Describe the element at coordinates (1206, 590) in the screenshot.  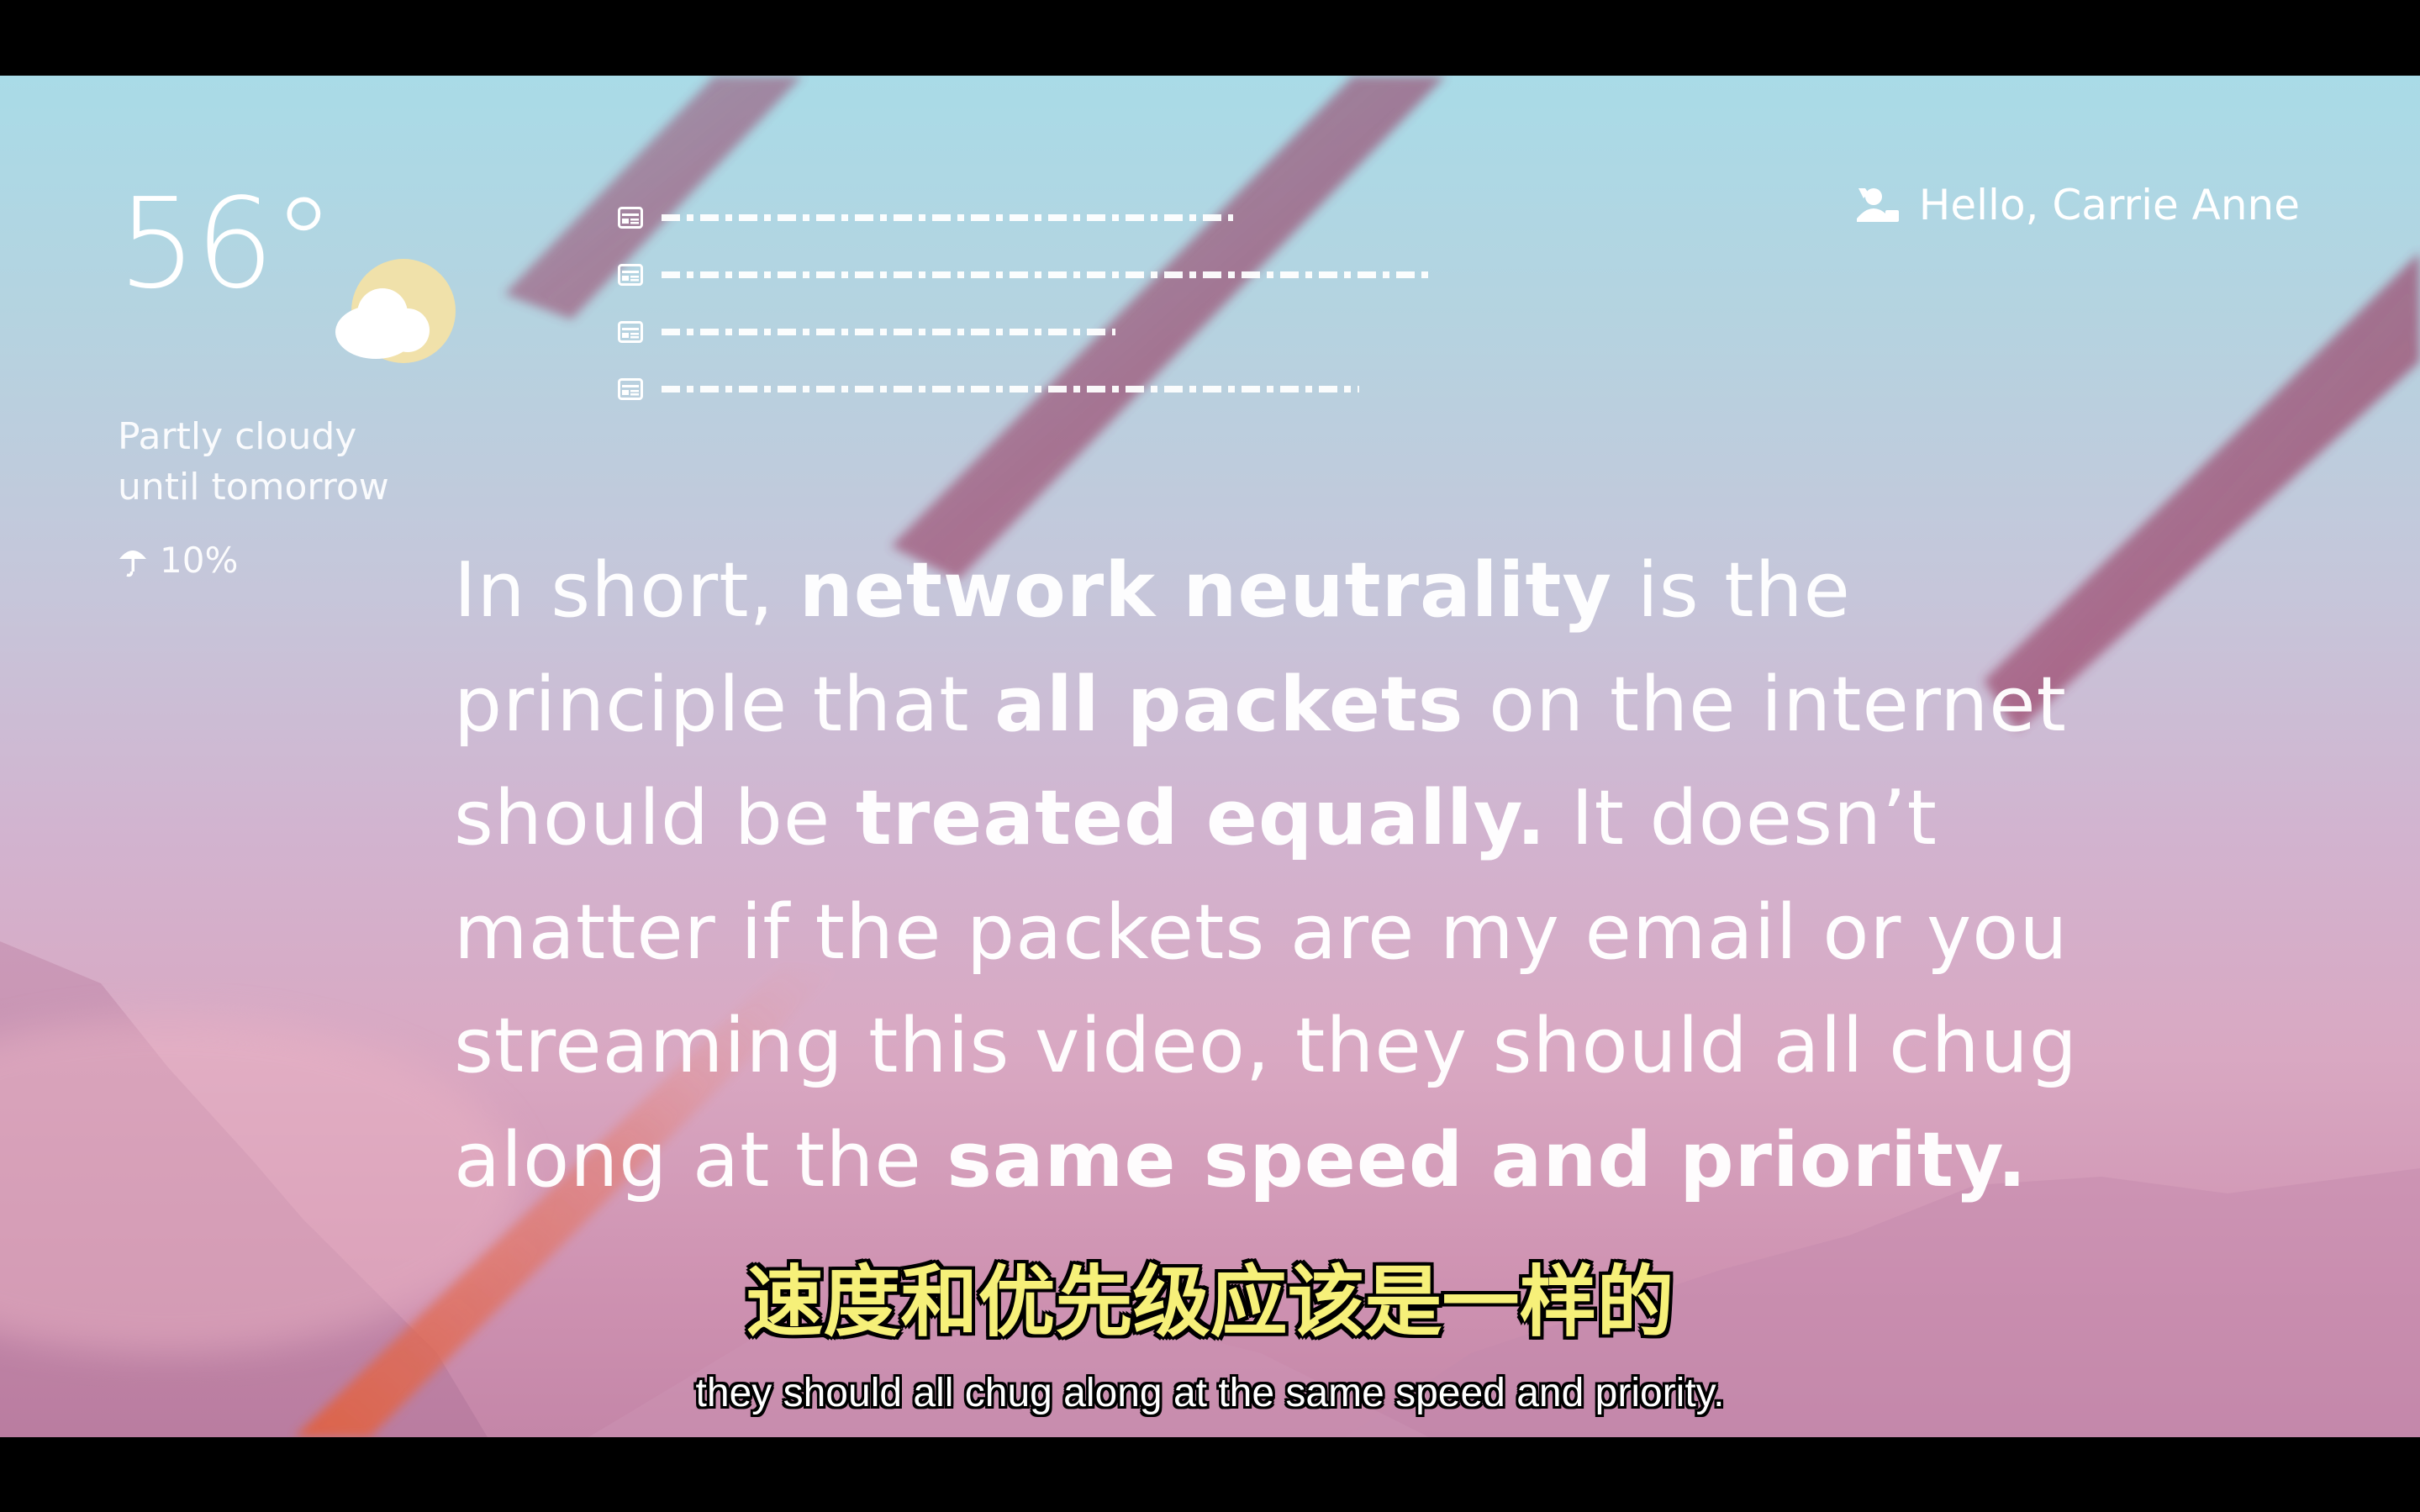
I see `statement-emphasis: network neutrality` at that location.